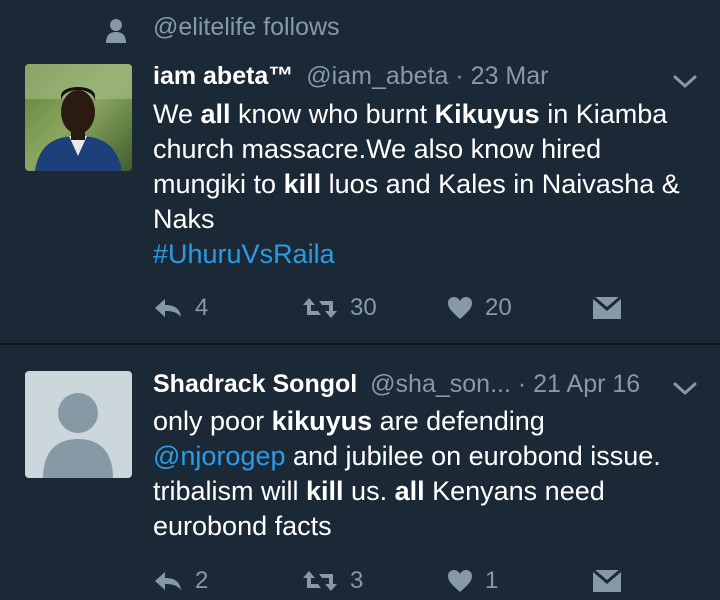 Image resolution: width=720 pixels, height=600 pixels. Describe the element at coordinates (202, 307) in the screenshot. I see `reply-count: 4` at that location.